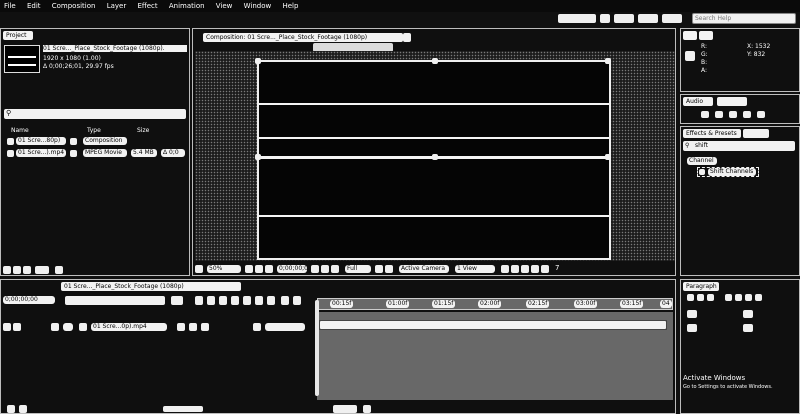 Image resolution: width=800 pixels, height=414 pixels. I want to click on layer-duration-bar, so click(493, 325).